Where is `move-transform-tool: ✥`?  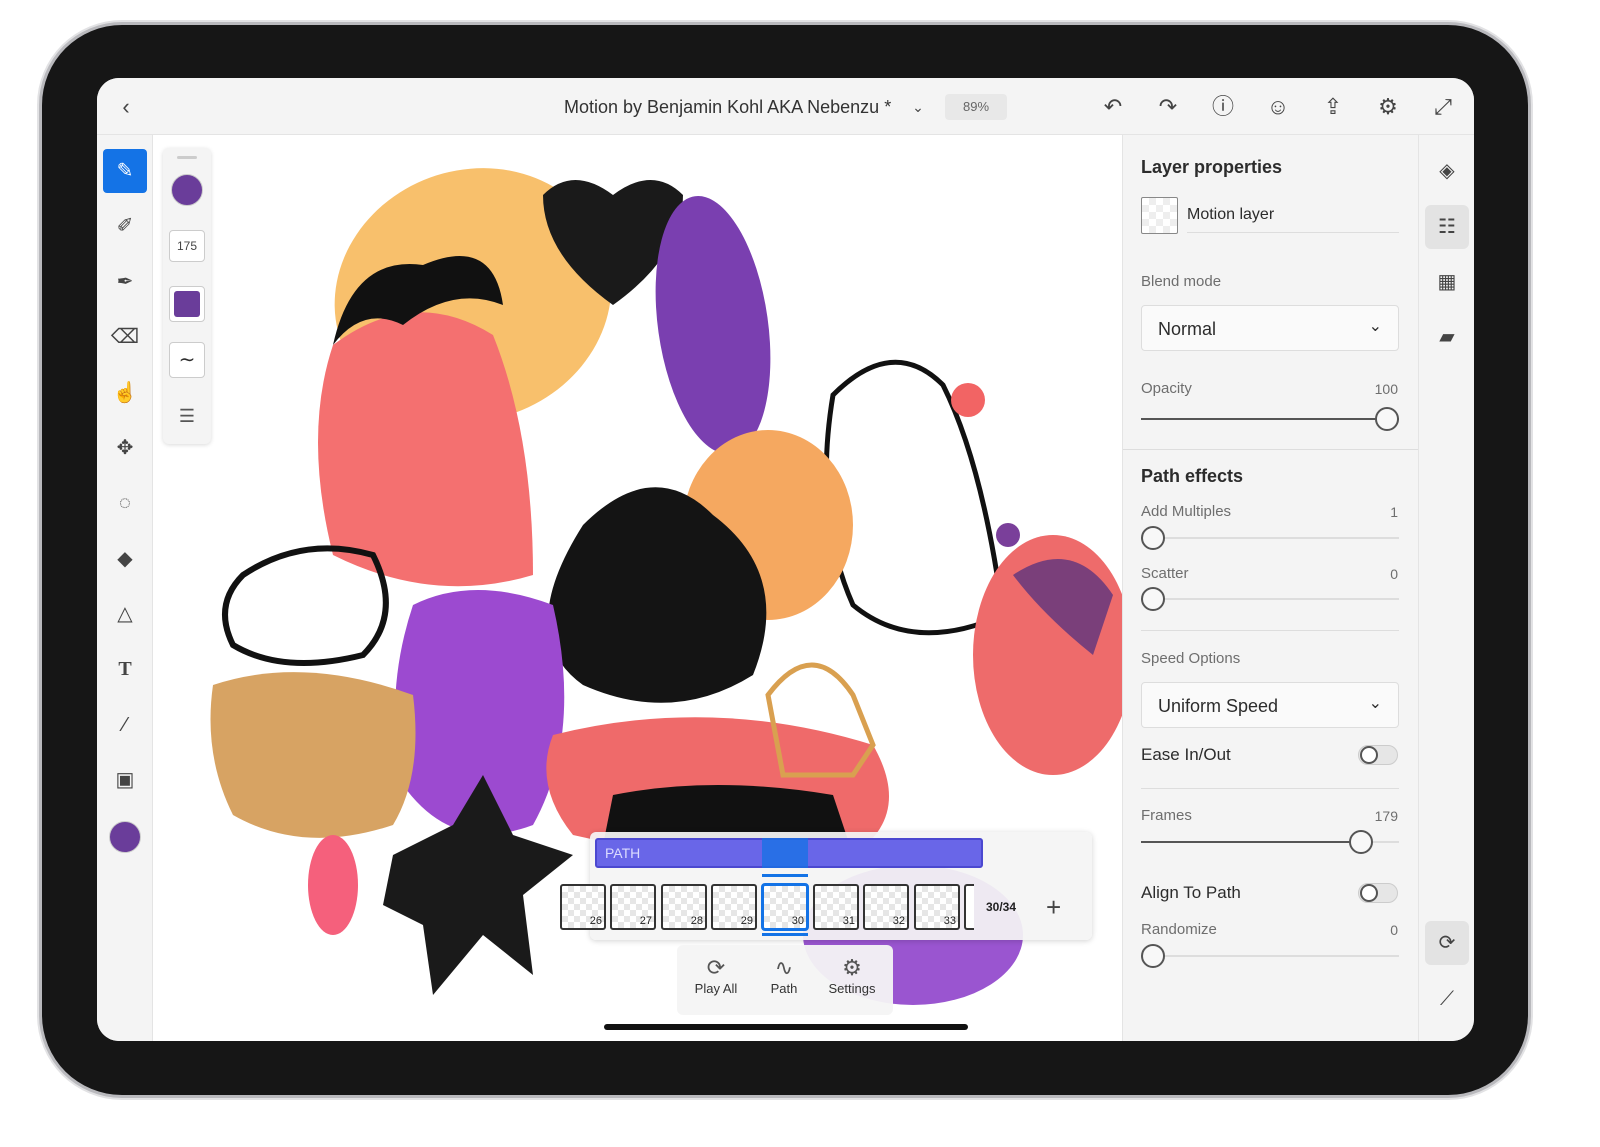
move-transform-tool: ✥ is located at coordinates (125, 448).